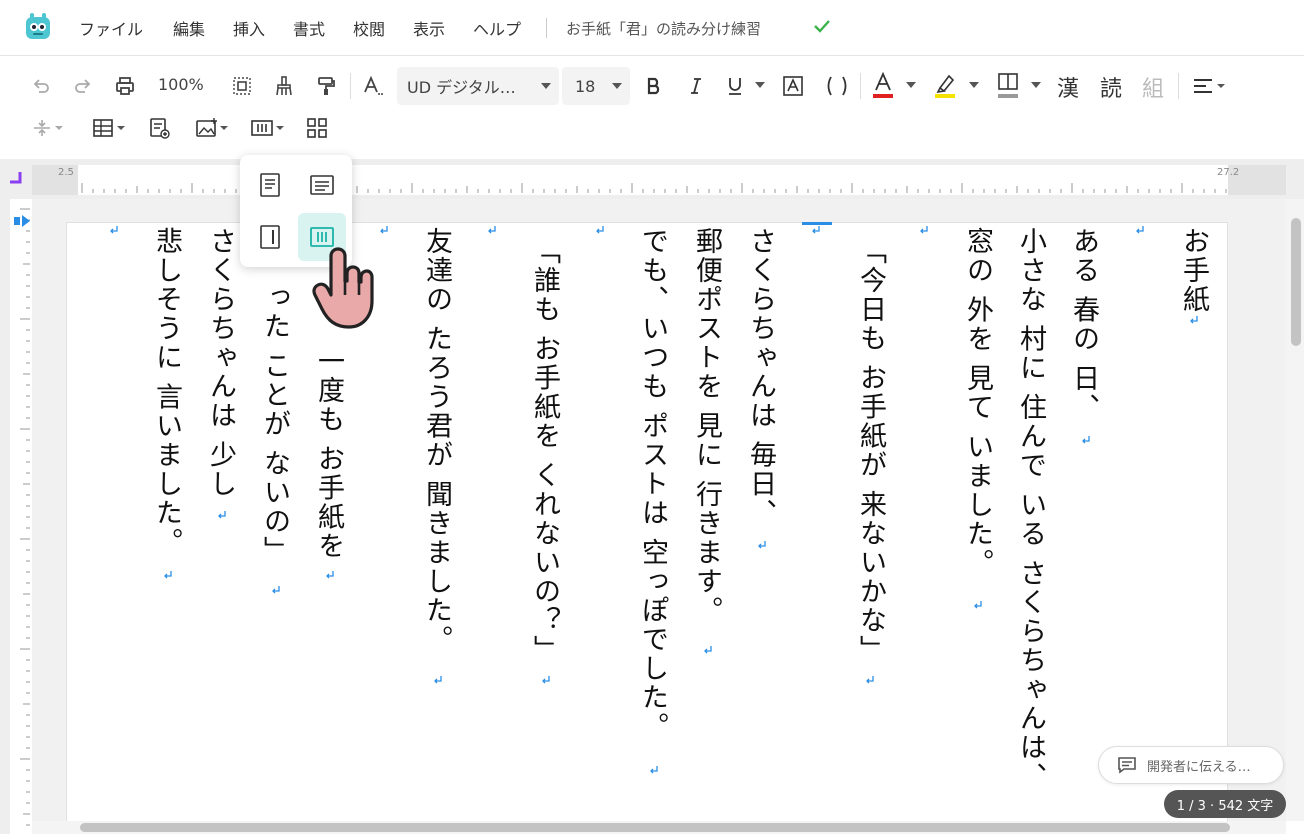 The width and height of the screenshot is (1304, 834). I want to click on vertical-ruler-ticks, so click(25, 517).